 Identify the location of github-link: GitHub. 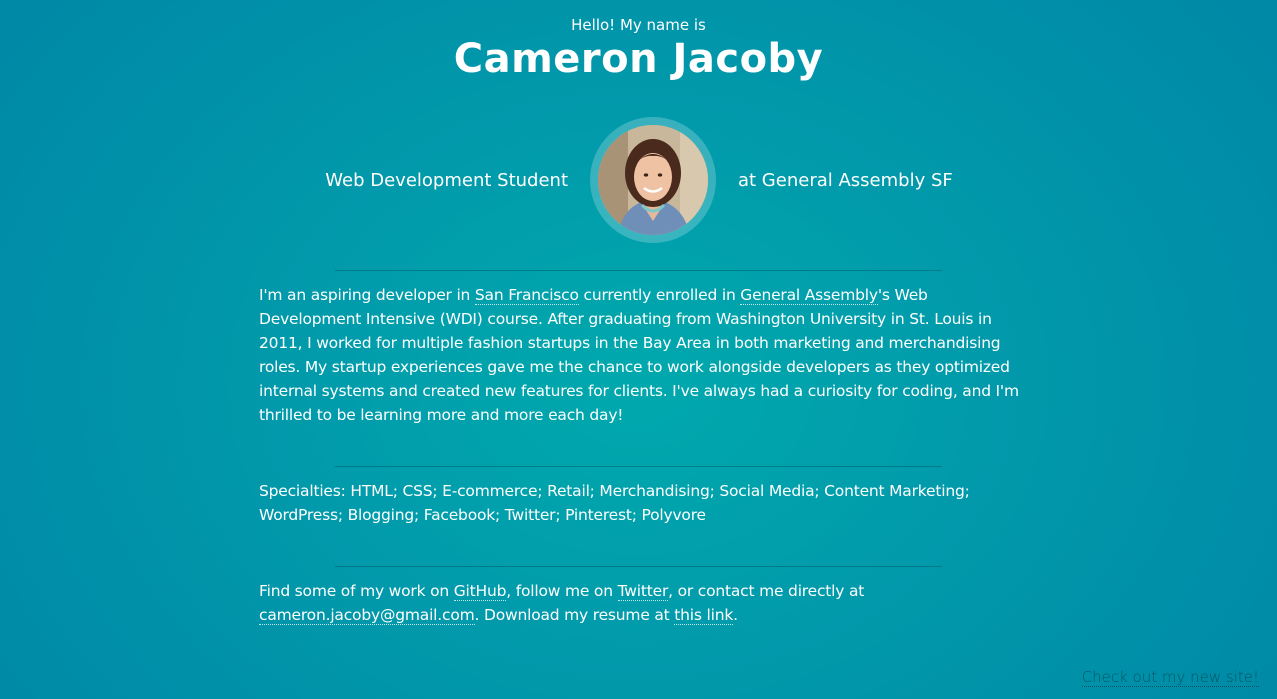
(479, 591).